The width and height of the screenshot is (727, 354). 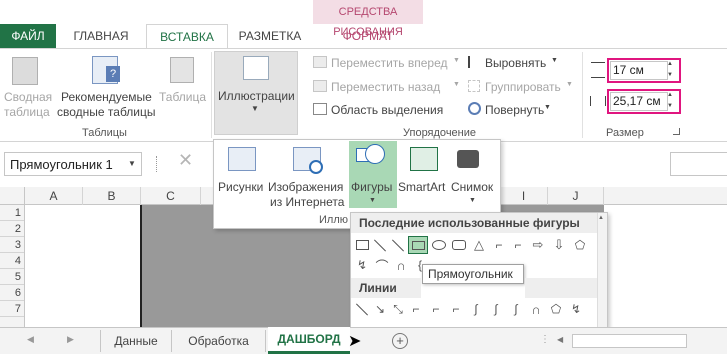 I want to click on oval-shape-icon, so click(x=439, y=245).